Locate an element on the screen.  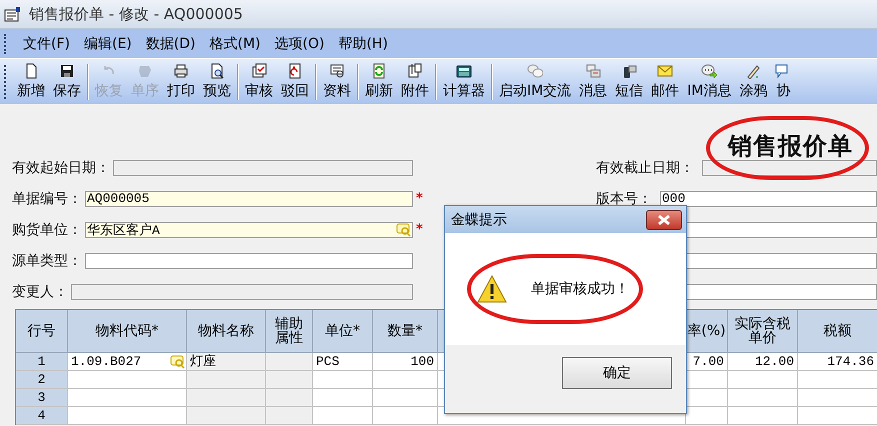
pencil-icon is located at coordinates (753, 71).